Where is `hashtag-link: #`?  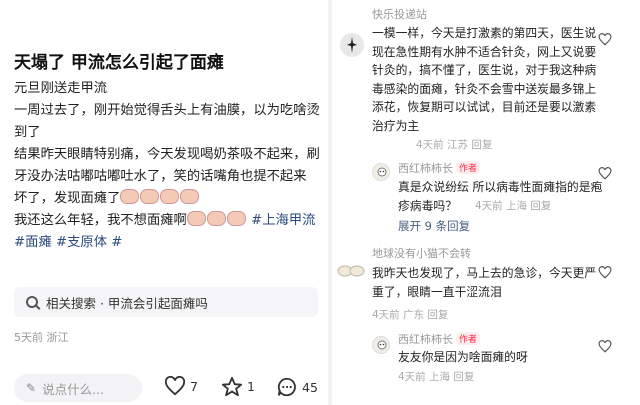
hashtag-link: # is located at coordinates (116, 242).